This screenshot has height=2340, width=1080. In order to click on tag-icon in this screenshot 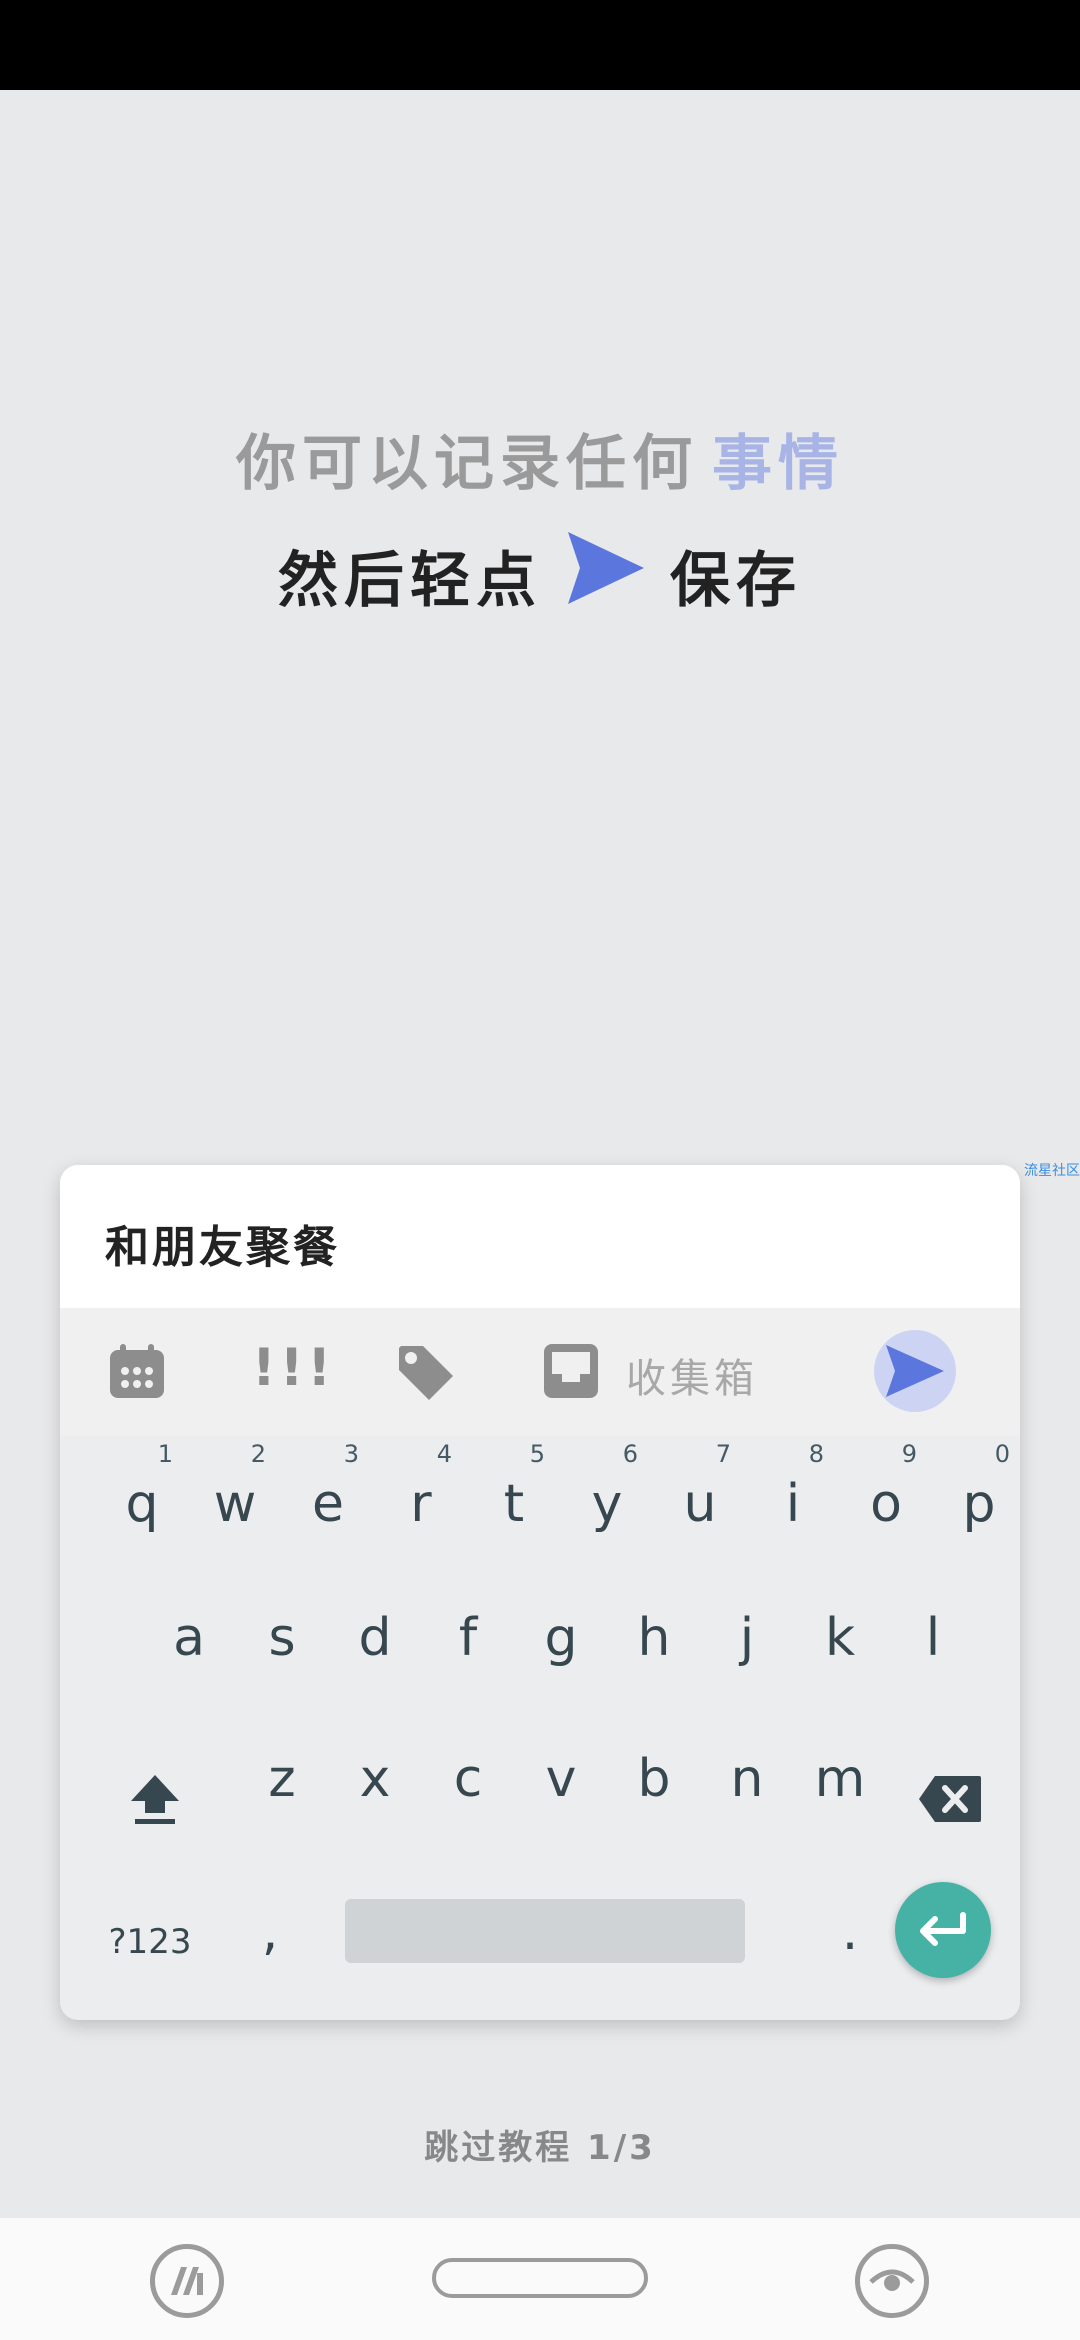, I will do `click(426, 1375)`.